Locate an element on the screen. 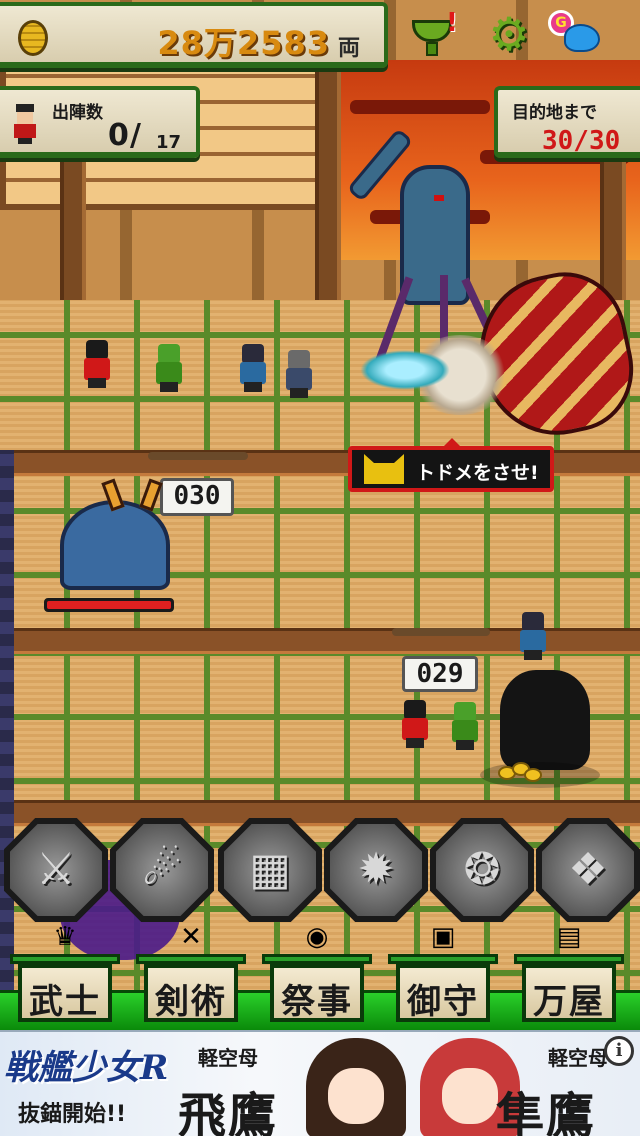  menu-plate: 武士 is located at coordinates (65, 993).